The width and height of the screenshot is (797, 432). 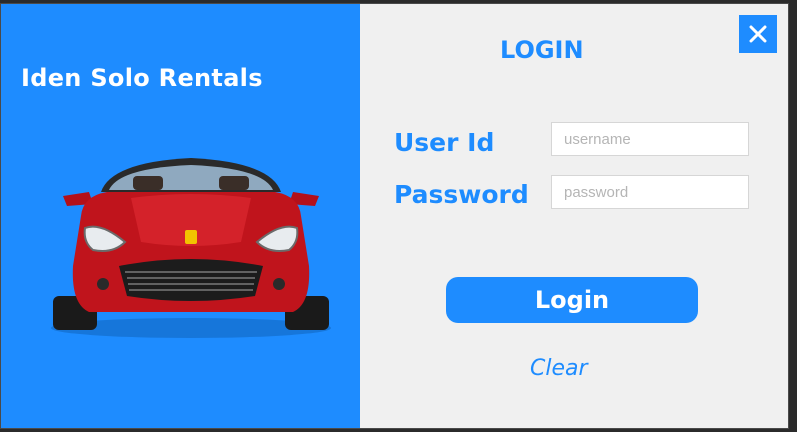 I want to click on login-heading: LOGIN, so click(x=542, y=50).